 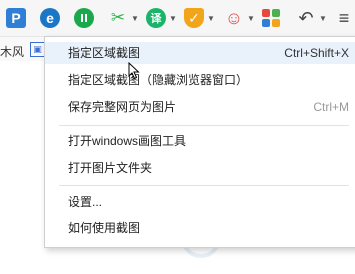 I want to click on menu-item-region-screenshot-hide-window: 指定区域截图（隐藏浏览器窗口）, so click(x=200, y=80).